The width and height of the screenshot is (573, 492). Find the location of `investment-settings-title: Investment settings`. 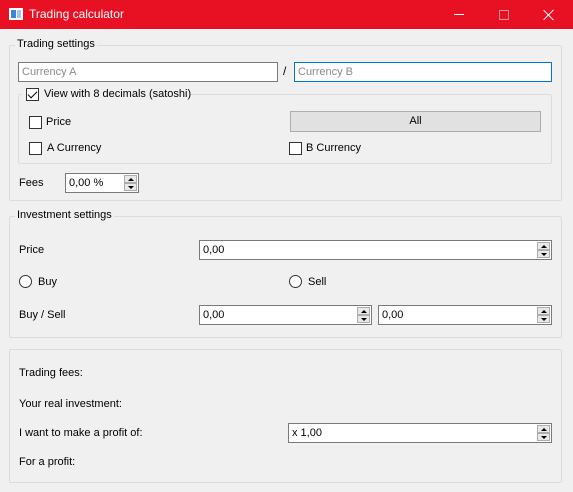

investment-settings-title: Investment settings is located at coordinates (64, 215).